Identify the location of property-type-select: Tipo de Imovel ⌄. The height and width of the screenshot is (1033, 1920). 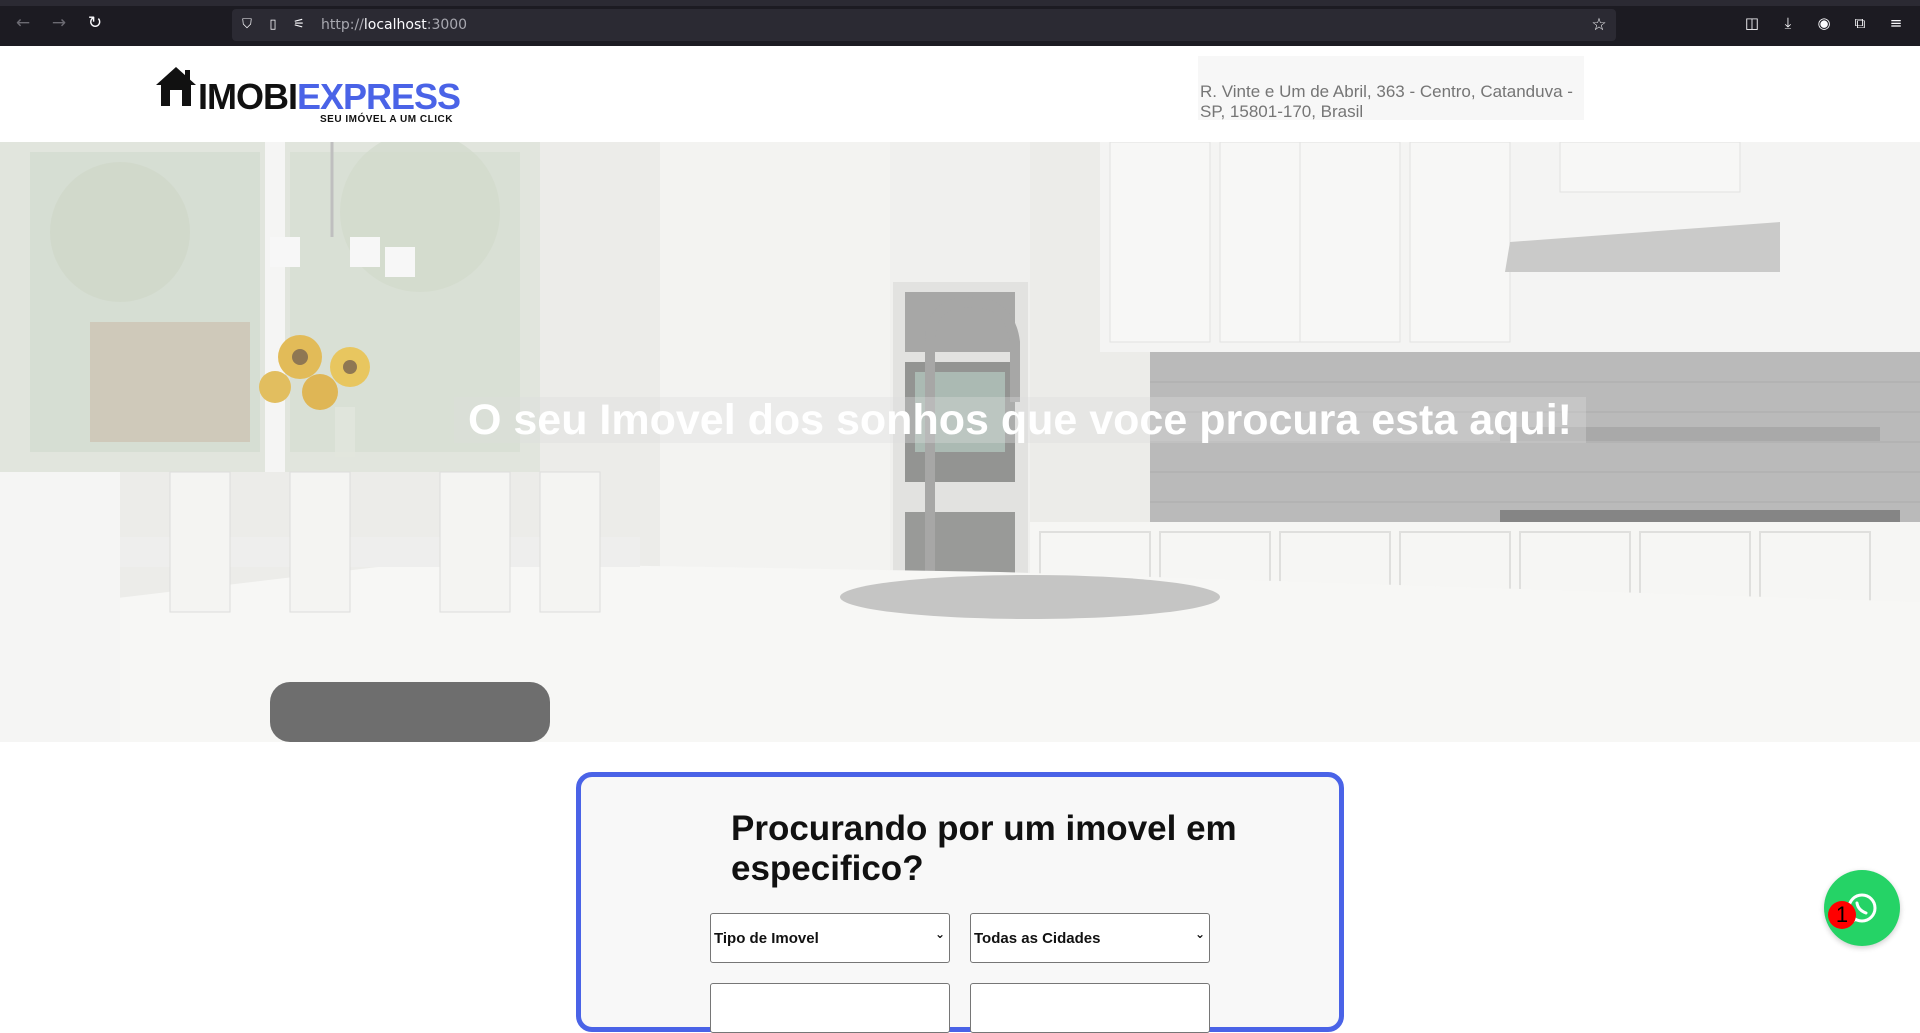
(830, 938).